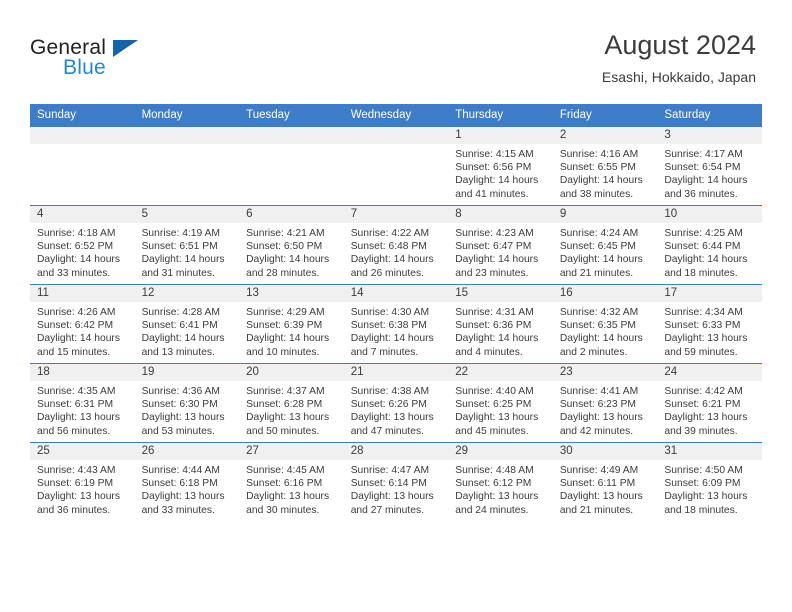 The width and height of the screenshot is (792, 612). Describe the element at coordinates (187, 115) in the screenshot. I see `weekday-header-monday: Monday` at that location.